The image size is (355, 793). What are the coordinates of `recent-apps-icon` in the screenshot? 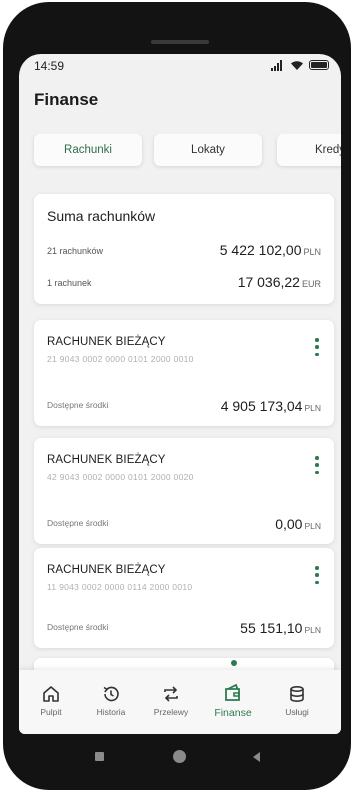 It's located at (99, 756).